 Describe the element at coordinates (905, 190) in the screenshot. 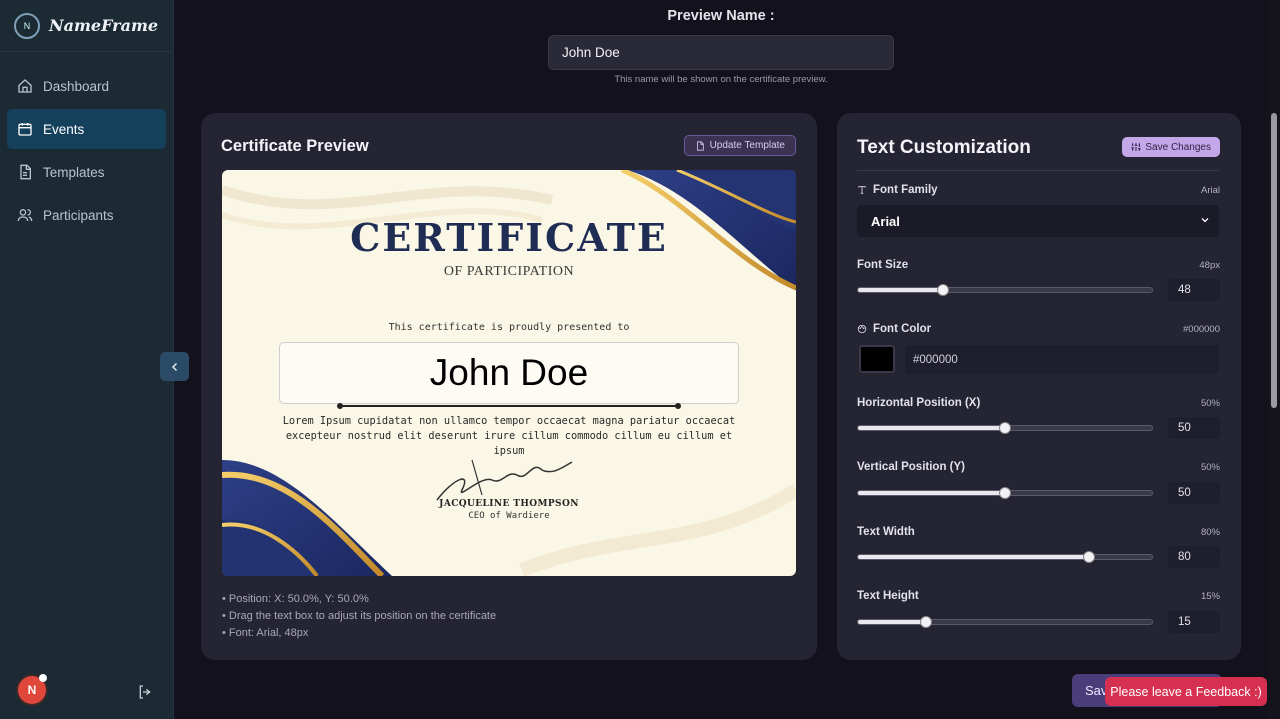

I see `font-family-label-text: Font Family` at that location.